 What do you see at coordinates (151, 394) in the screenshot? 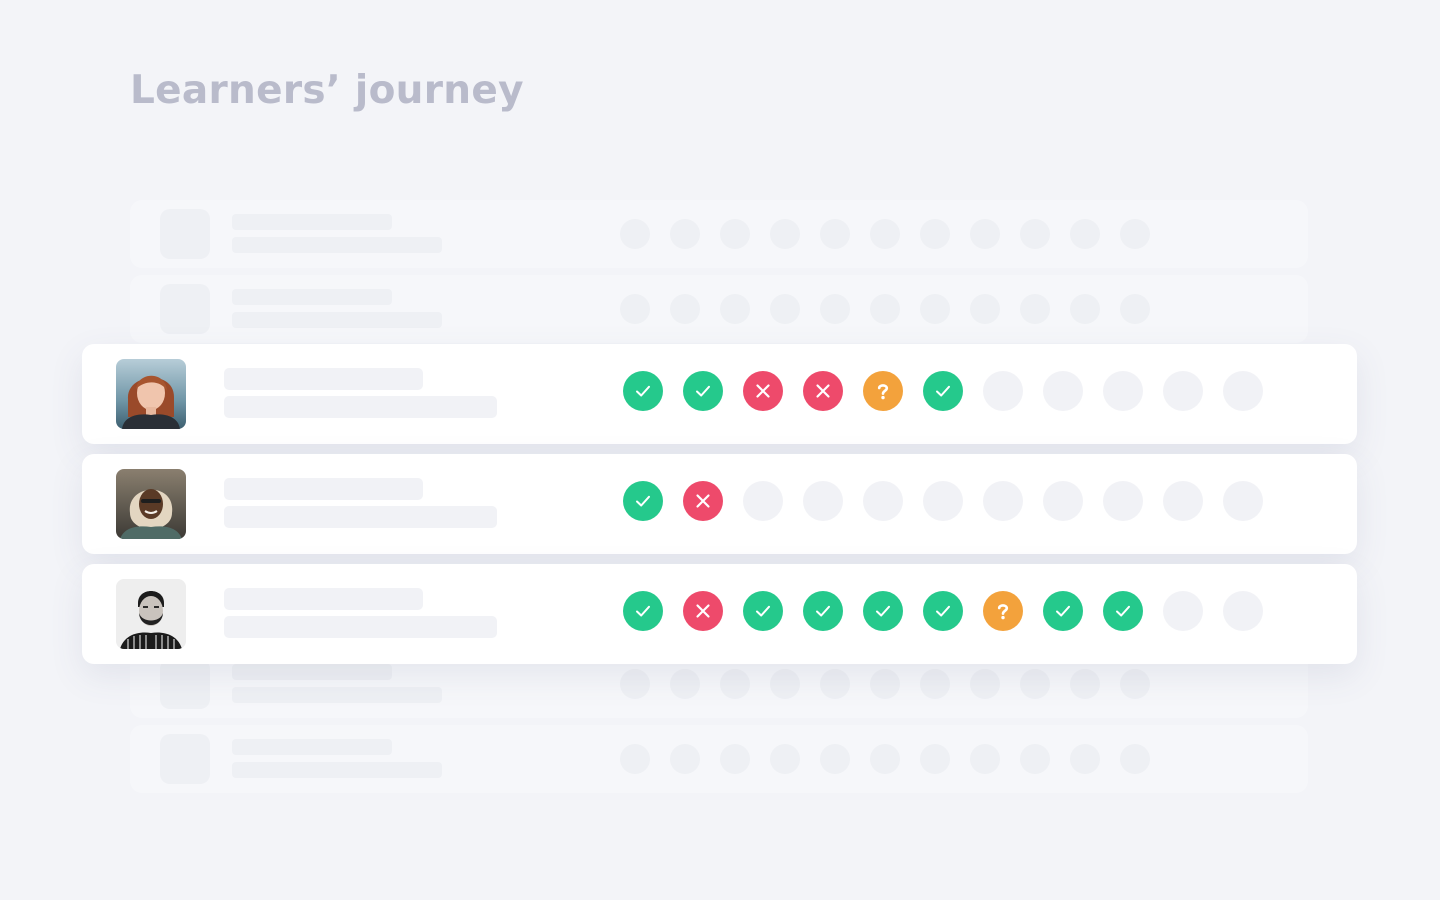
I see `woman-red-hair-avatar` at bounding box center [151, 394].